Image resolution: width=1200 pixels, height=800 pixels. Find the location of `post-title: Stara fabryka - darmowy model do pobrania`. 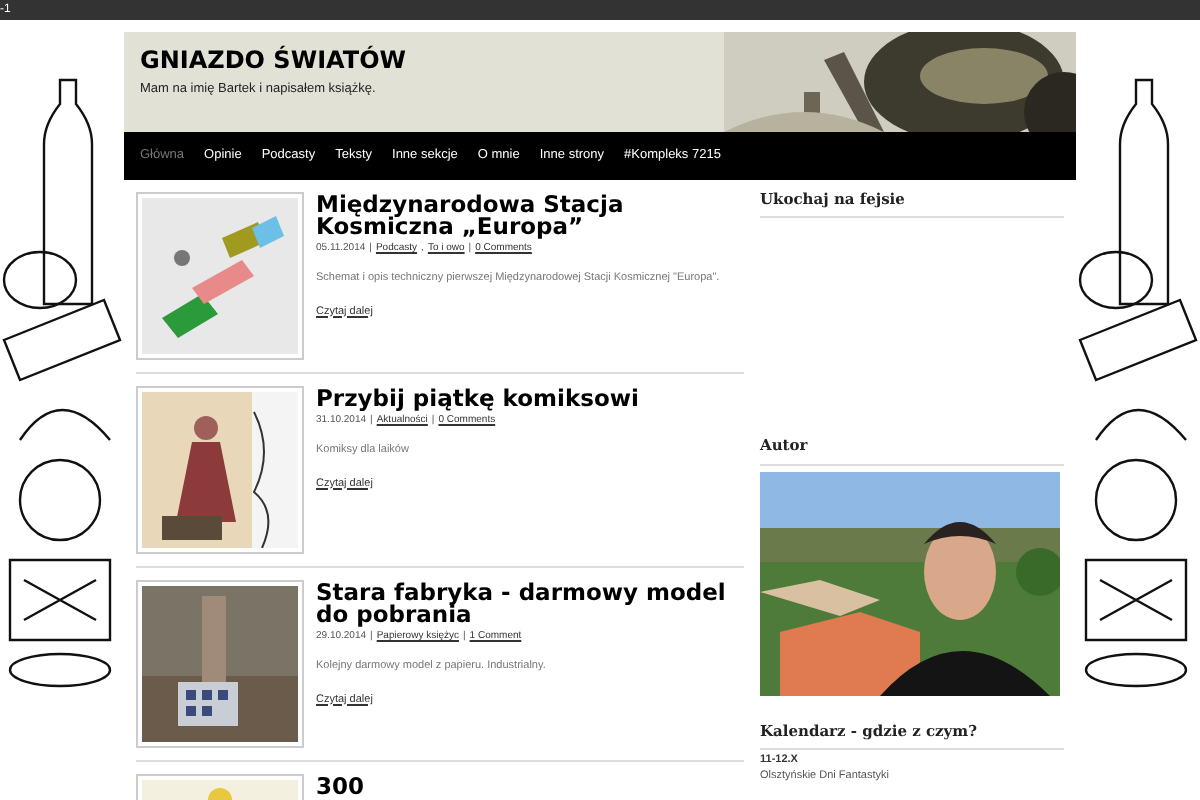

post-title: Stara fabryka - darmowy model do pobrania is located at coordinates (530, 604).